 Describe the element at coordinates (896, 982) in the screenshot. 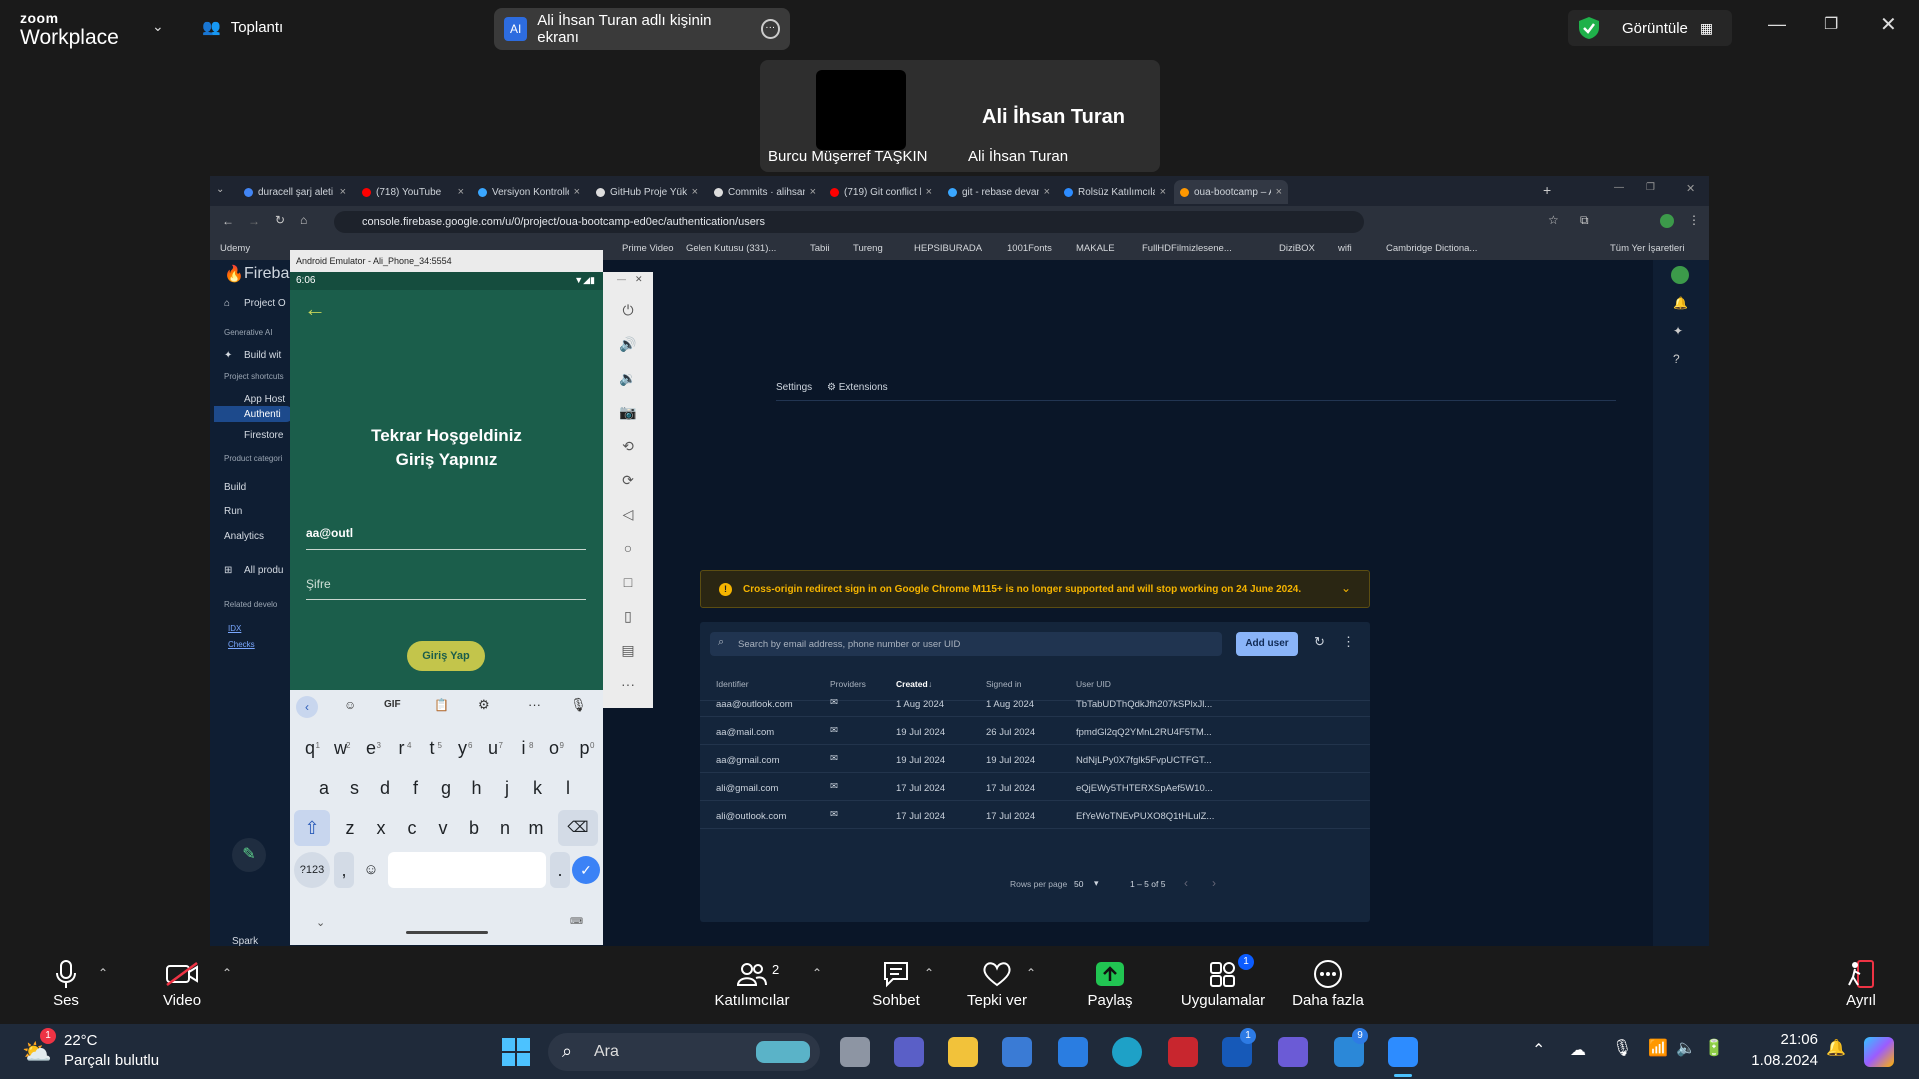

I see `chat-button: Sohbet` at that location.